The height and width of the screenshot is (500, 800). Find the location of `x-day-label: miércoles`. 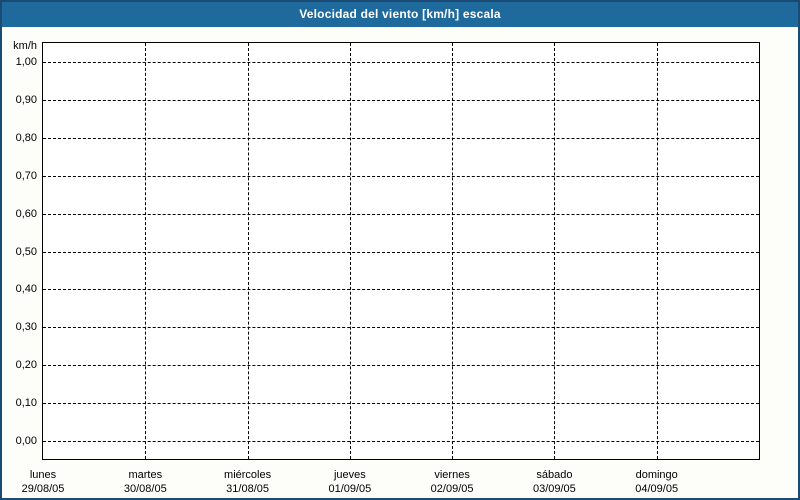

x-day-label: miércoles is located at coordinates (248, 475).